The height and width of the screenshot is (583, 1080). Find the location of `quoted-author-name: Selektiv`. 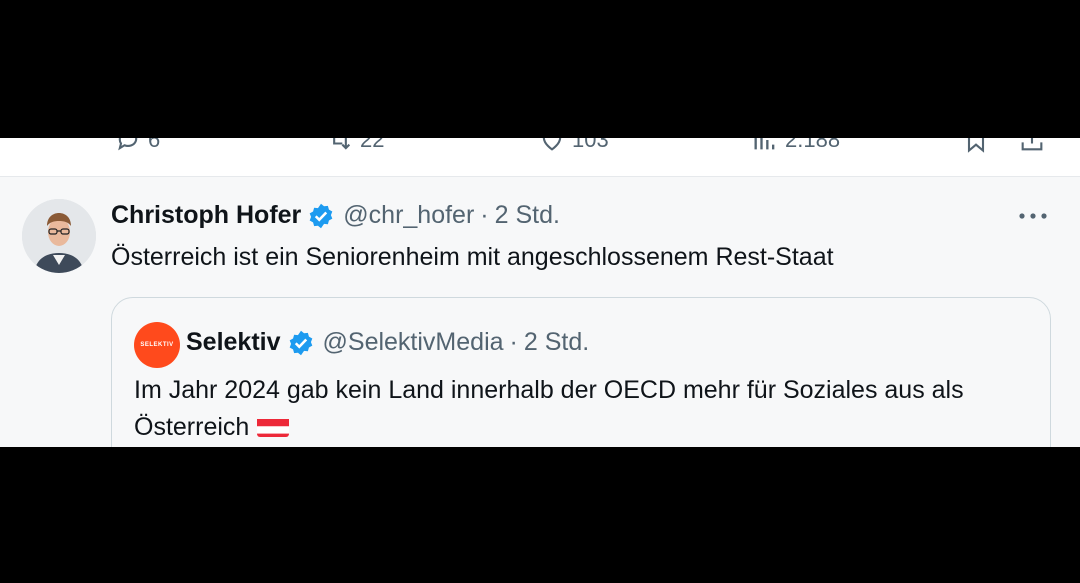

quoted-author-name: Selektiv is located at coordinates (233, 342).